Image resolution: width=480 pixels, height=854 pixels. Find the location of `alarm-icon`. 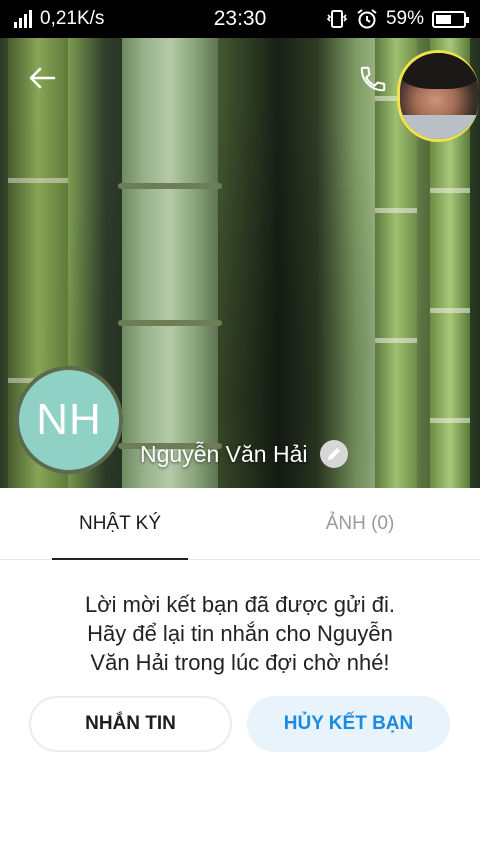

alarm-icon is located at coordinates (367, 19).